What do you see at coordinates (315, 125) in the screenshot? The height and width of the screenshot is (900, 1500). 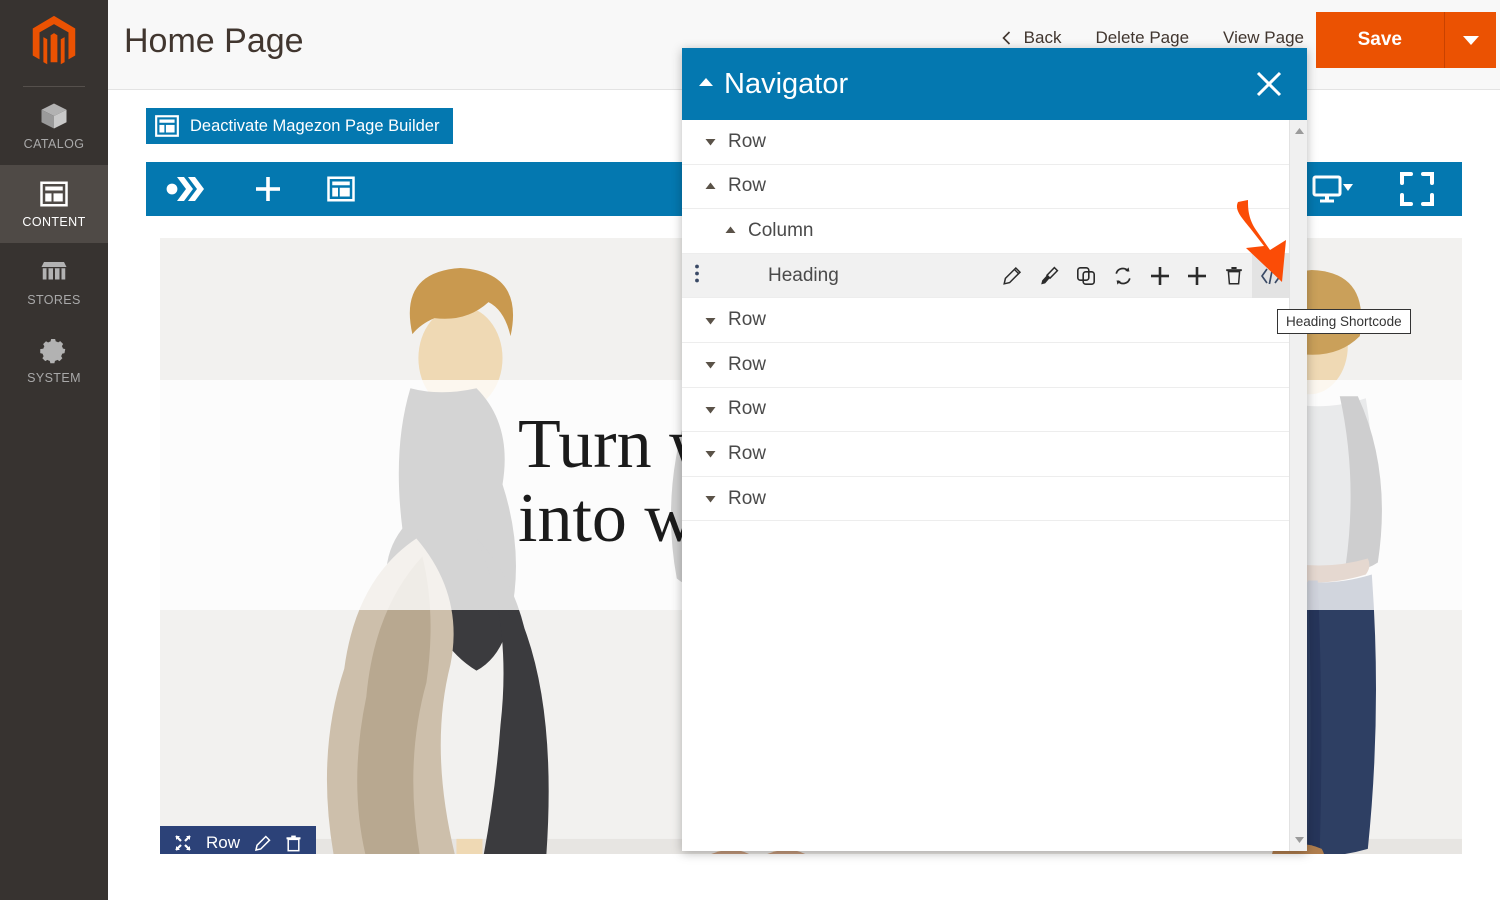 I see `deactivate-page-builder-label: Deactivate Magezon Page Builder` at bounding box center [315, 125].